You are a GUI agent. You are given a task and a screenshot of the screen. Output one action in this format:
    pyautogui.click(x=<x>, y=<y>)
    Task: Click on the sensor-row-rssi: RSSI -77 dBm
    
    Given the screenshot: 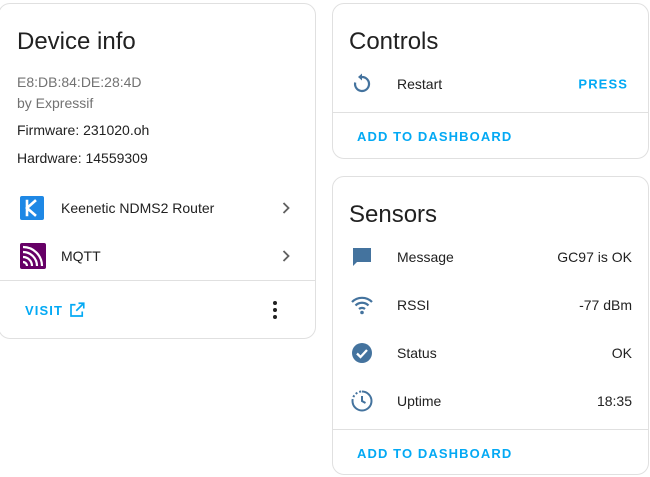 What is the action you would take?
    pyautogui.click(x=490, y=305)
    